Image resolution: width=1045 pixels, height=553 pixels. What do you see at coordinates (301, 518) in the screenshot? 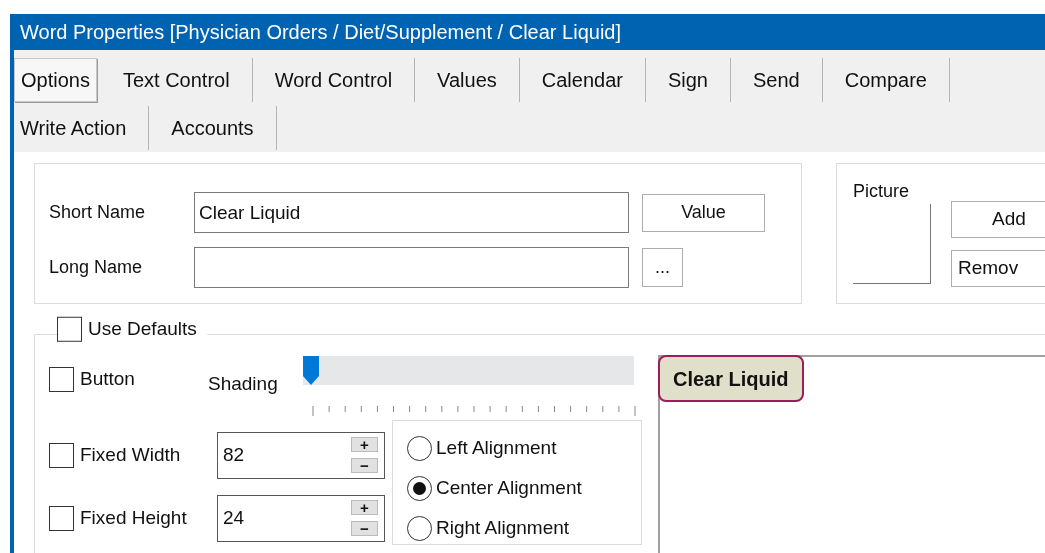
I see `spin-field: 24 + −` at bounding box center [301, 518].